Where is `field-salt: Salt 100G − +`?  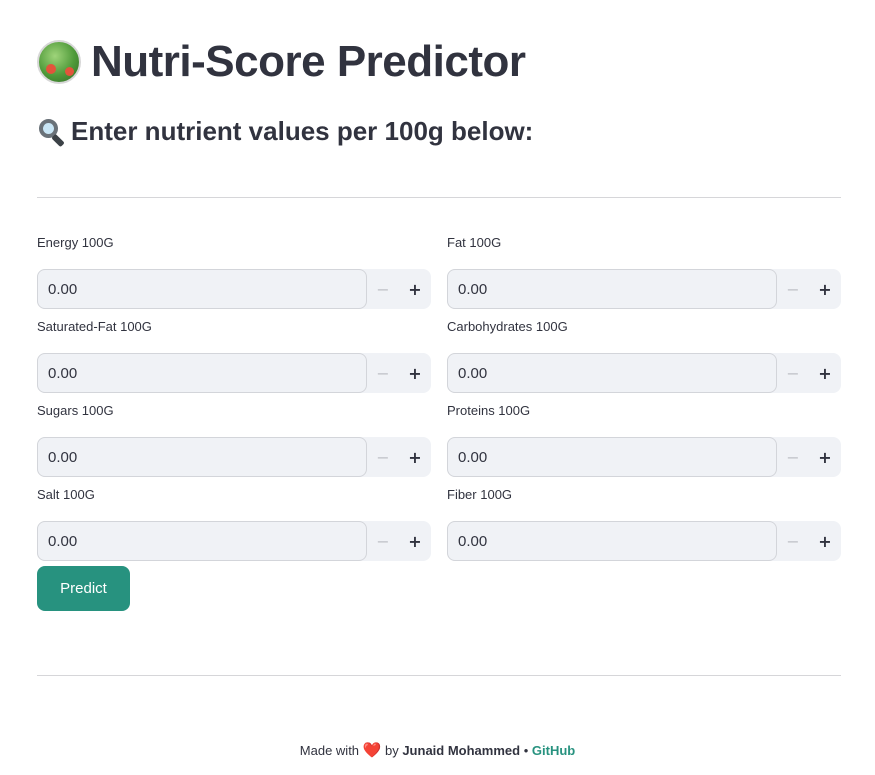 field-salt: Salt 100G − + is located at coordinates (234, 523).